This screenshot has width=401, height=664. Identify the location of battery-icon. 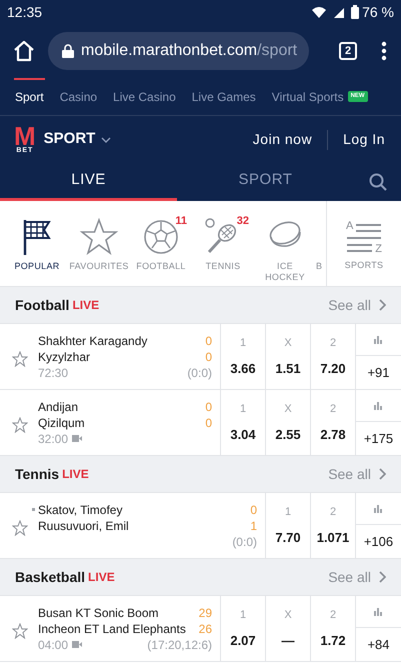
(355, 12).